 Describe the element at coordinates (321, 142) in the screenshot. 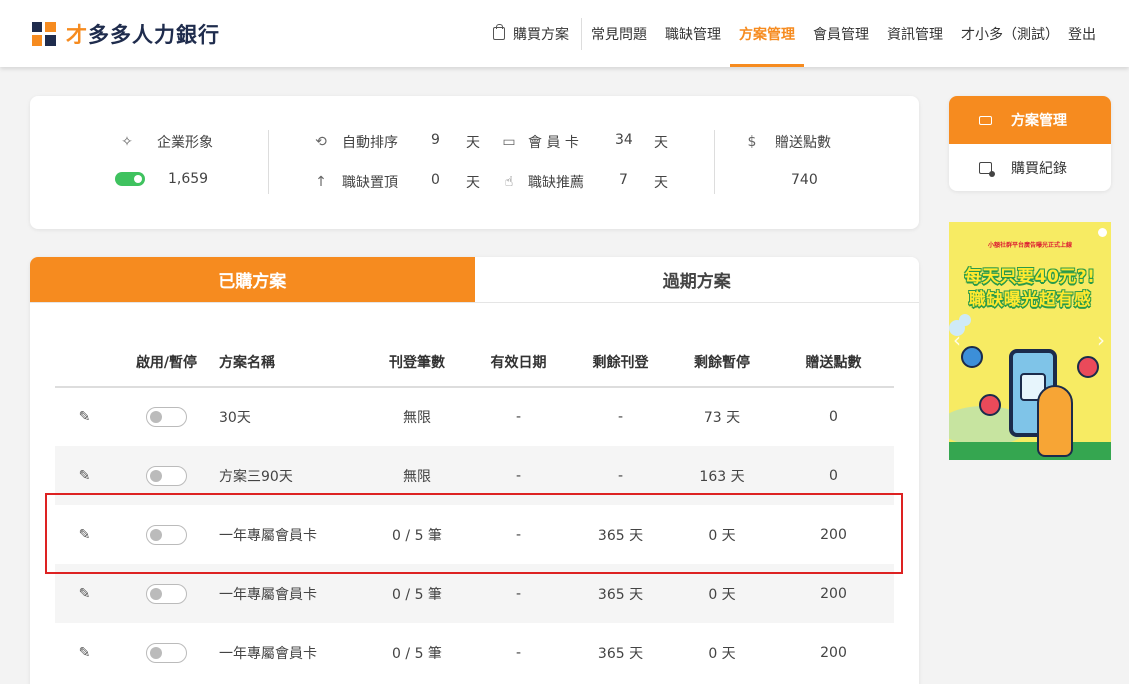

I see `refresh-icon: ⟲` at that location.